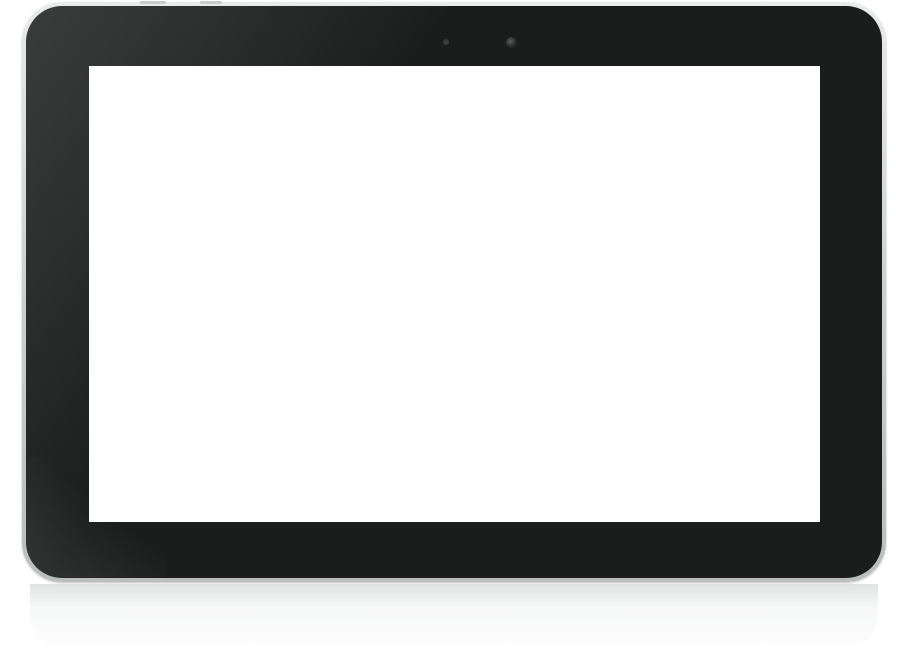 The width and height of the screenshot is (900, 661). Describe the element at coordinates (446, 42) in the screenshot. I see `proximity-sensor-icon` at that location.